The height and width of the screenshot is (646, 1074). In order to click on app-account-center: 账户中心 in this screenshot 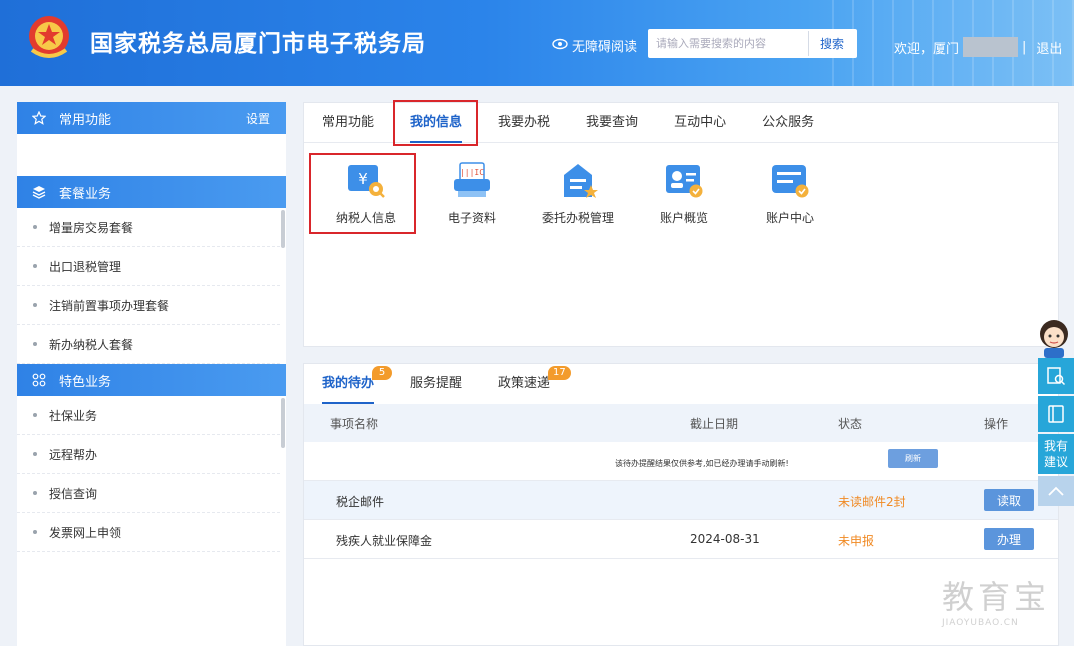, I will do `click(790, 189)`.